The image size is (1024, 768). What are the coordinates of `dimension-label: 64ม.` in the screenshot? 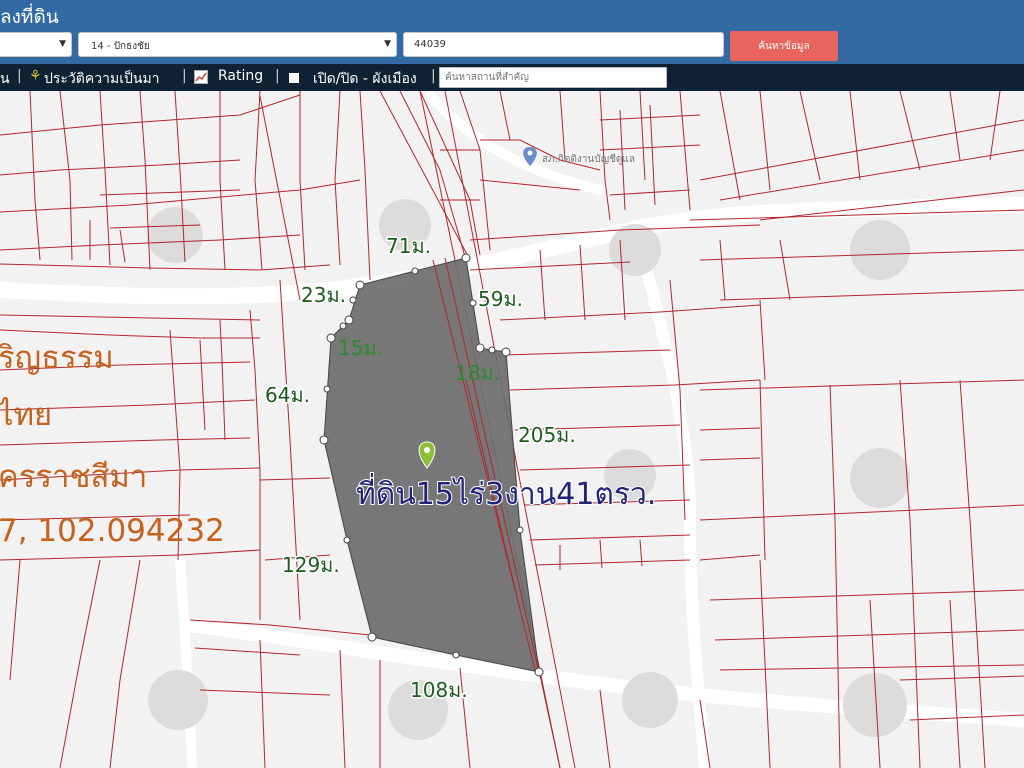 It's located at (287, 395).